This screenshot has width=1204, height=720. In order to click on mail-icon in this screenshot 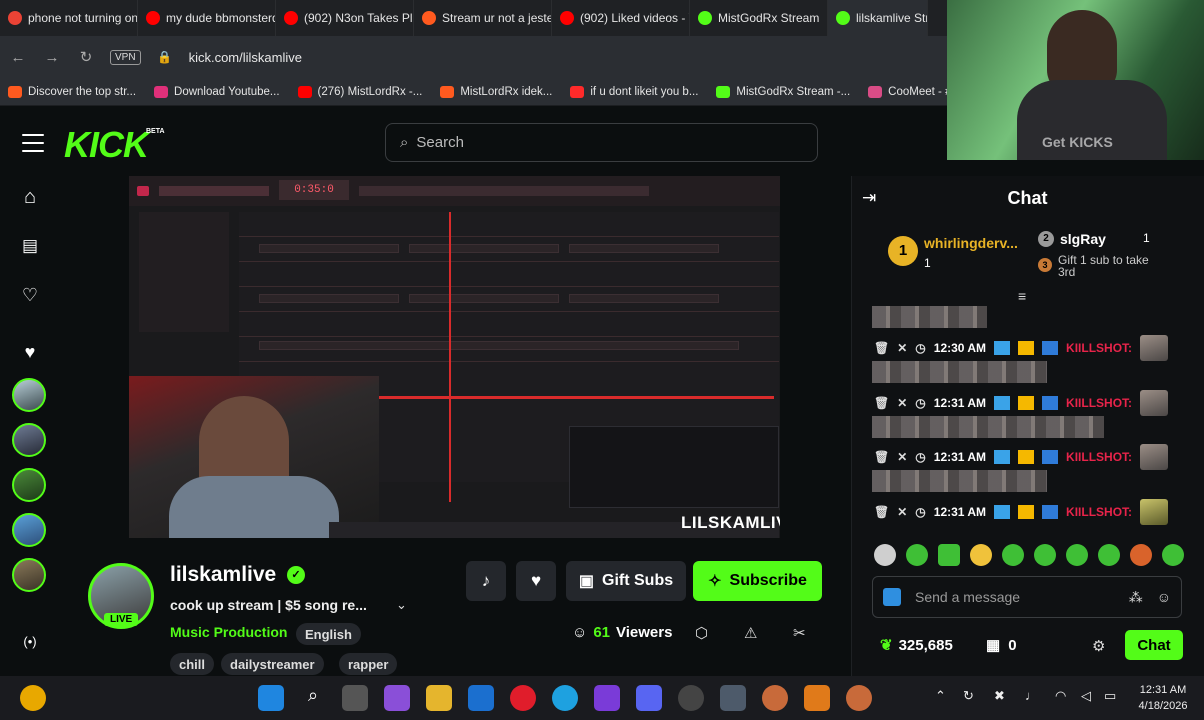, I will do `click(481, 698)`.